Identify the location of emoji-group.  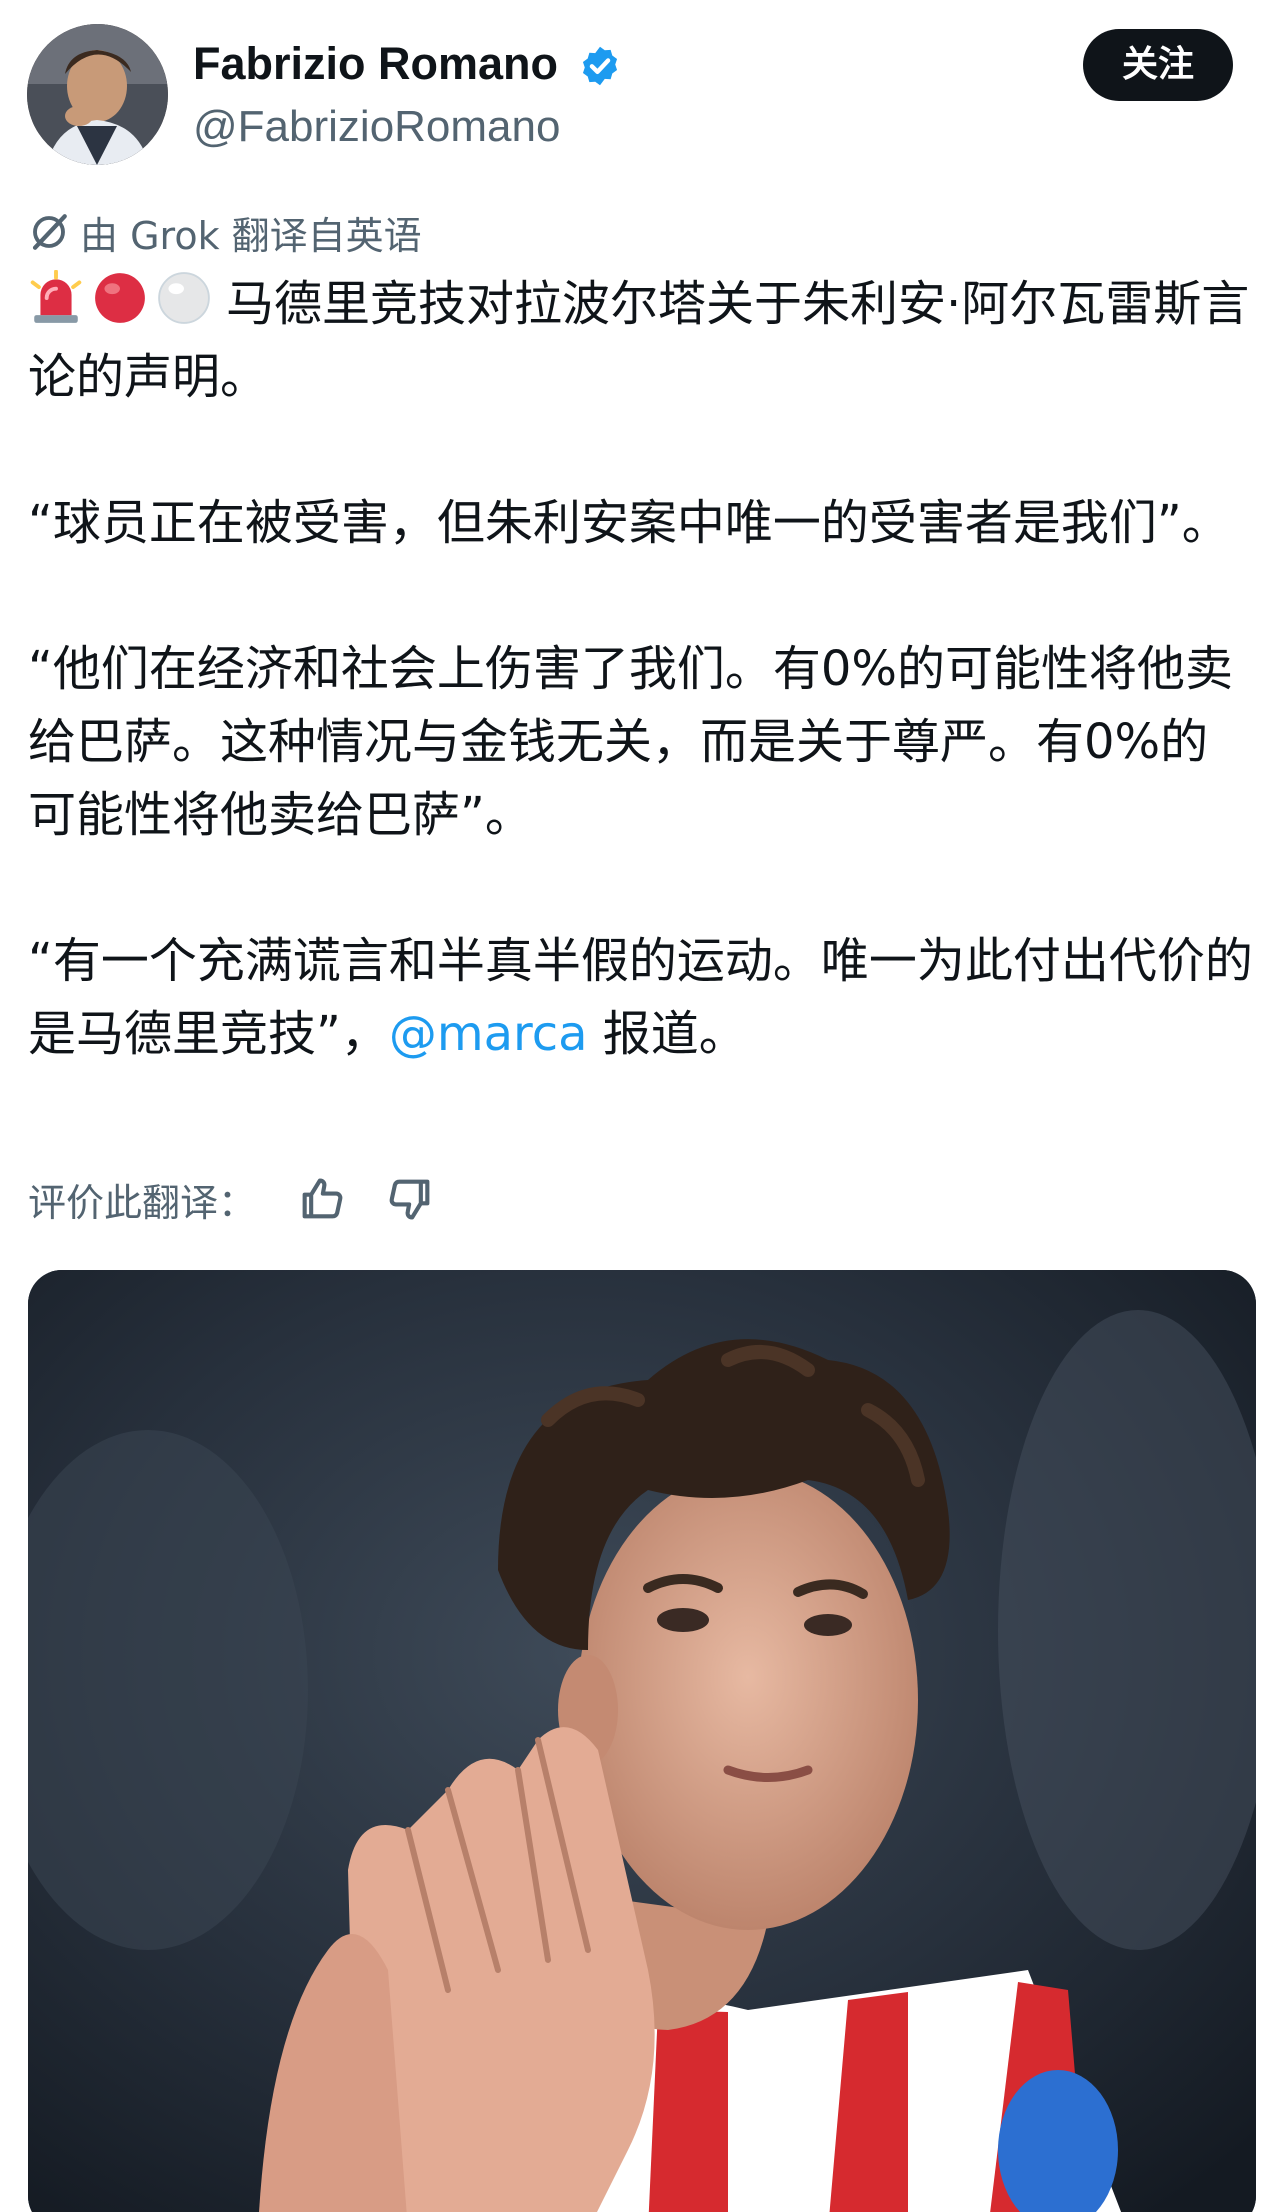
(120, 298).